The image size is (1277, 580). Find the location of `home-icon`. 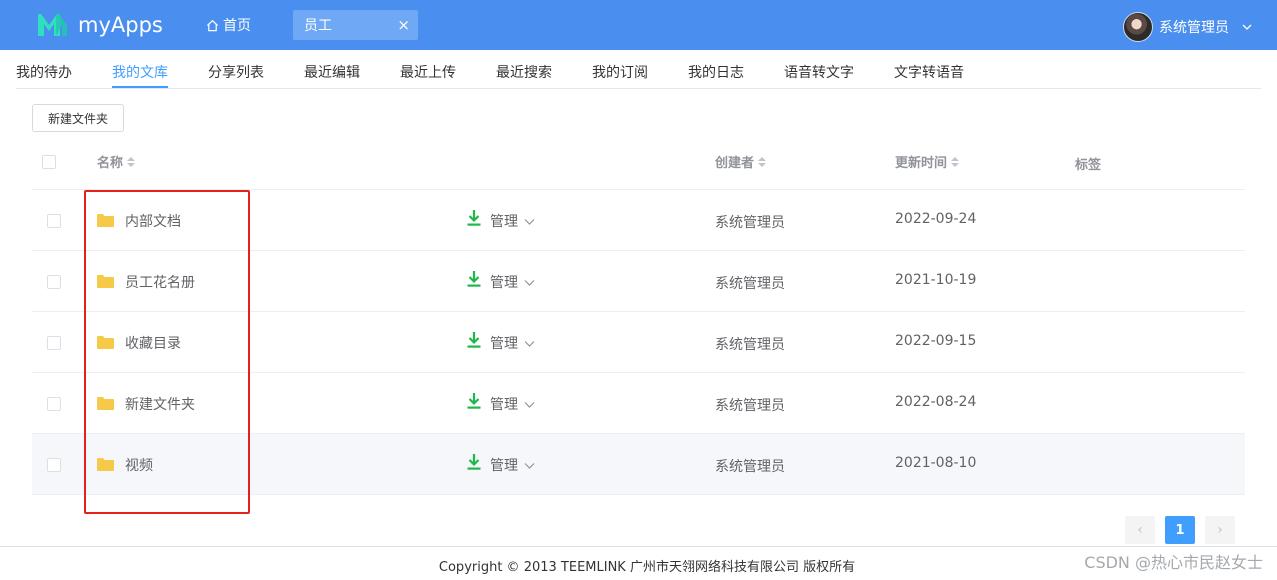

home-icon is located at coordinates (212, 25).